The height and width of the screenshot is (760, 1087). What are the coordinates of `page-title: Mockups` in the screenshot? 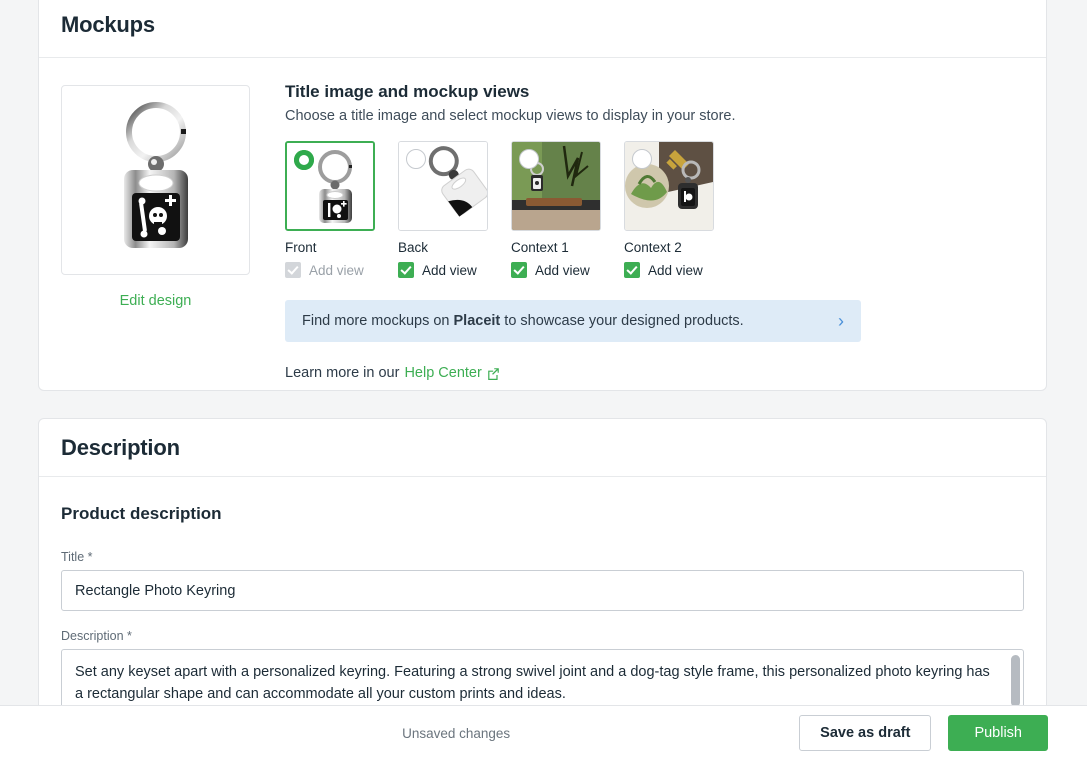 It's located at (108, 24).